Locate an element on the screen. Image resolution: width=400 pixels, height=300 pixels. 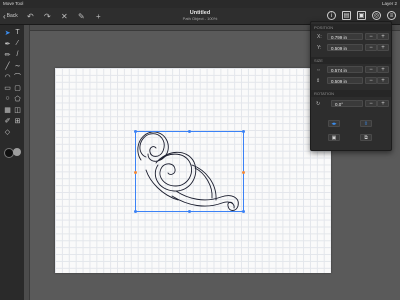
resize-handle-top is located at coordinates (189, 131).